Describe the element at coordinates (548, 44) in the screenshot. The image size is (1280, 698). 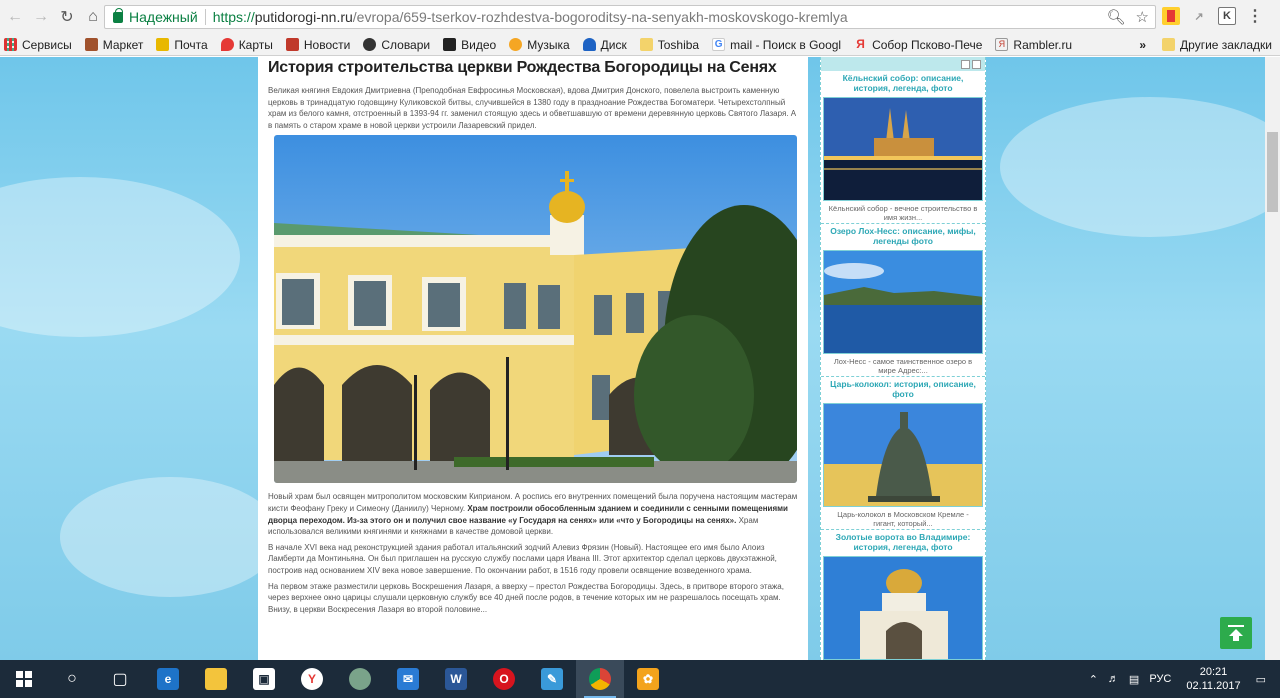
I see `bookmark-label: Музыка` at that location.